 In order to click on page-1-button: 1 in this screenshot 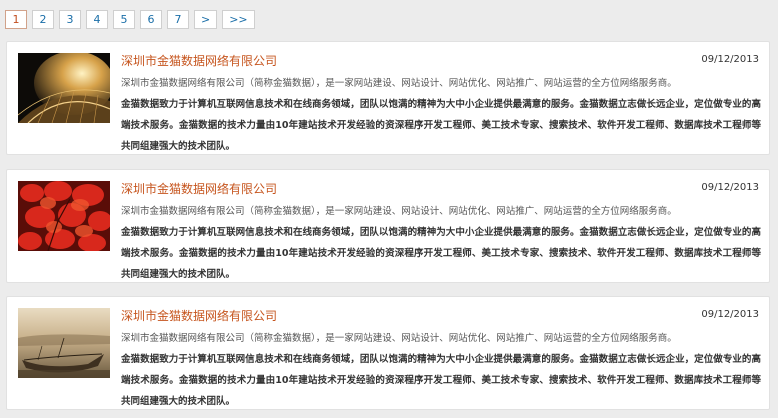, I will do `click(16, 19)`.